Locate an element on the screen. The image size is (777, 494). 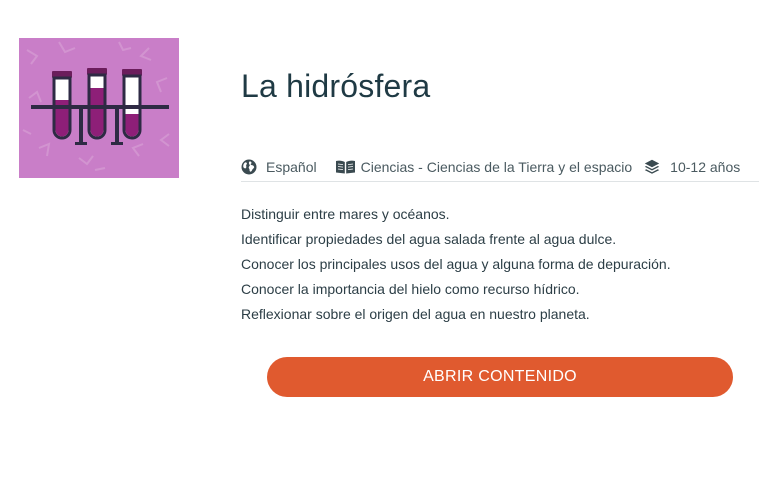
meta-language-text: Español is located at coordinates (291, 167).